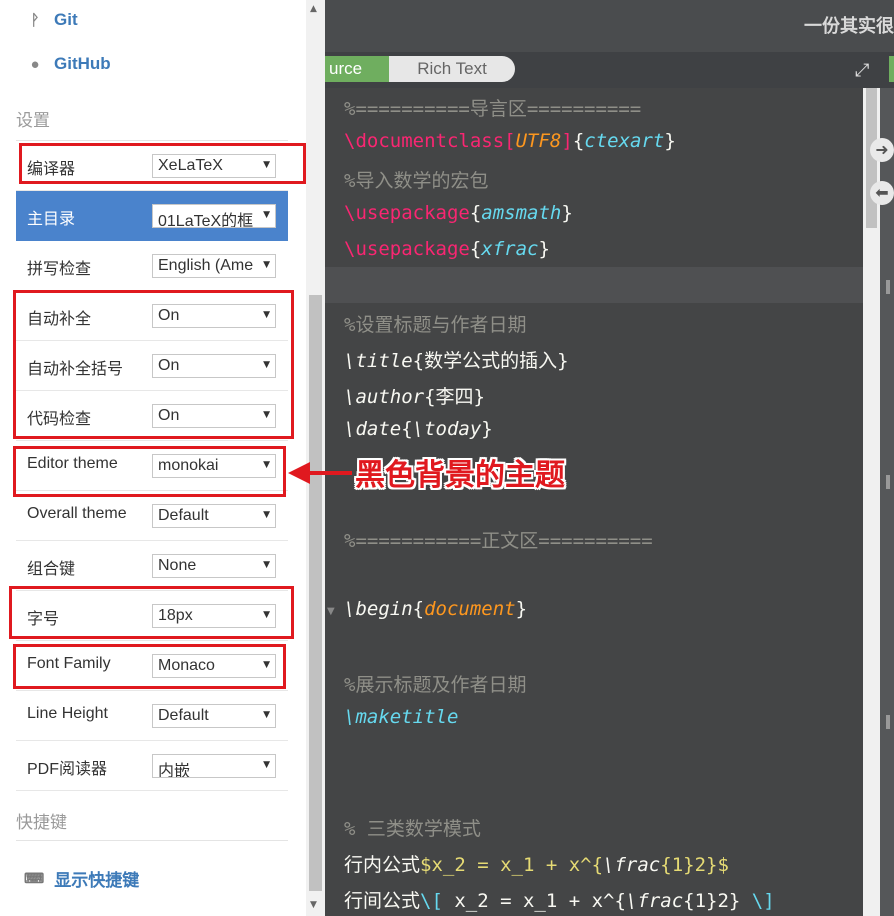  Describe the element at coordinates (431, 901) in the screenshot. I see `math-delimiter: \[` at that location.